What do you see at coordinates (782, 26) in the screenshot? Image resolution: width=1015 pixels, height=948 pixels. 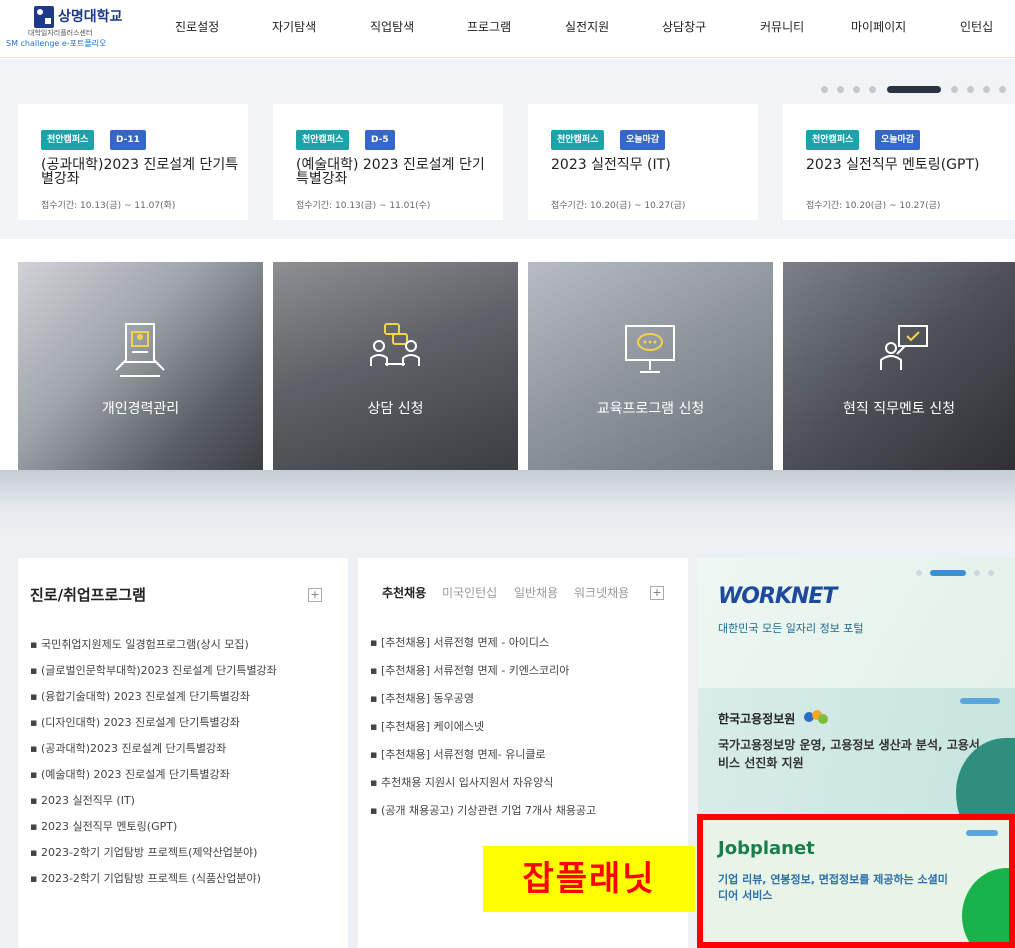 I see `nav-community: 커뮤니티` at bounding box center [782, 26].